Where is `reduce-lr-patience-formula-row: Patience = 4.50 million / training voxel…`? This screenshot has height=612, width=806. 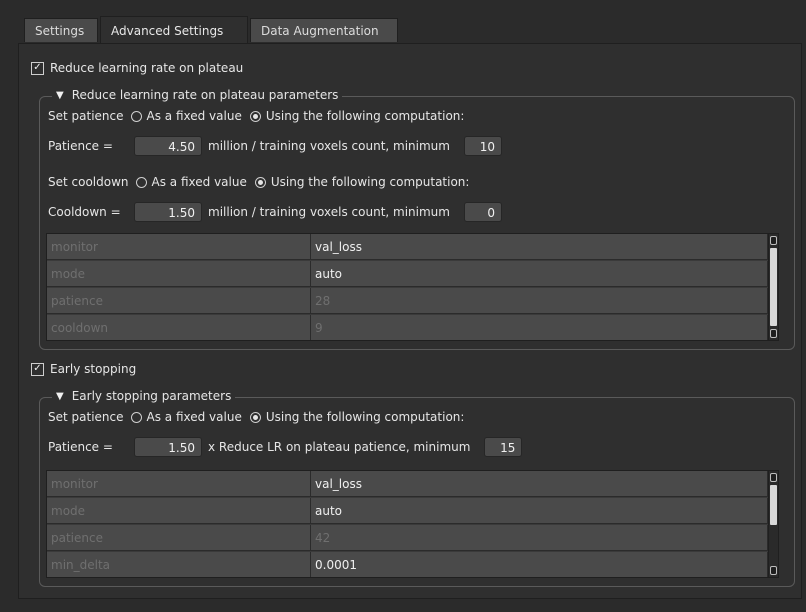 reduce-lr-patience-formula-row: Patience = 4.50 million / training voxel… is located at coordinates (275, 146).